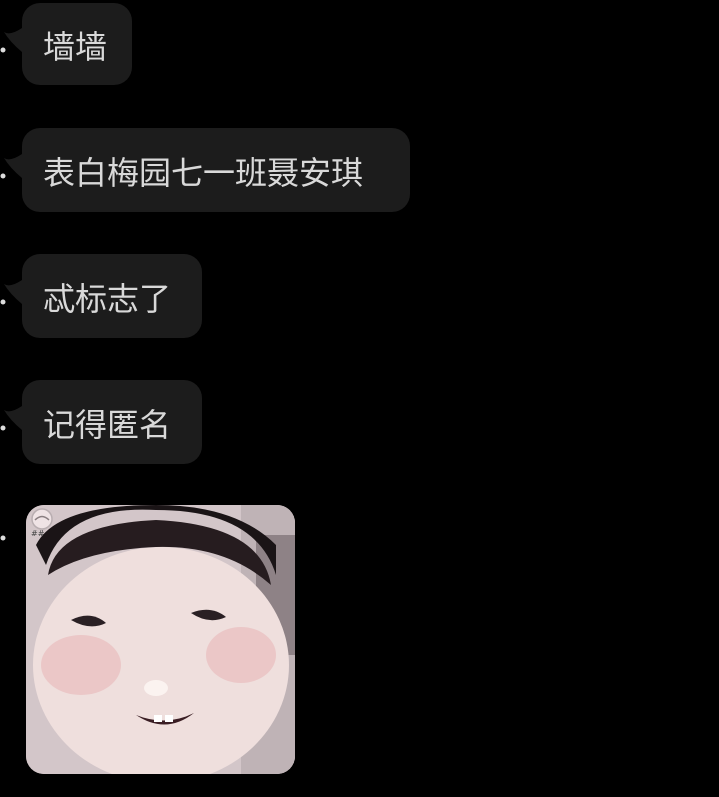  I want to click on message-bubble: 忒标志了, so click(112, 296).